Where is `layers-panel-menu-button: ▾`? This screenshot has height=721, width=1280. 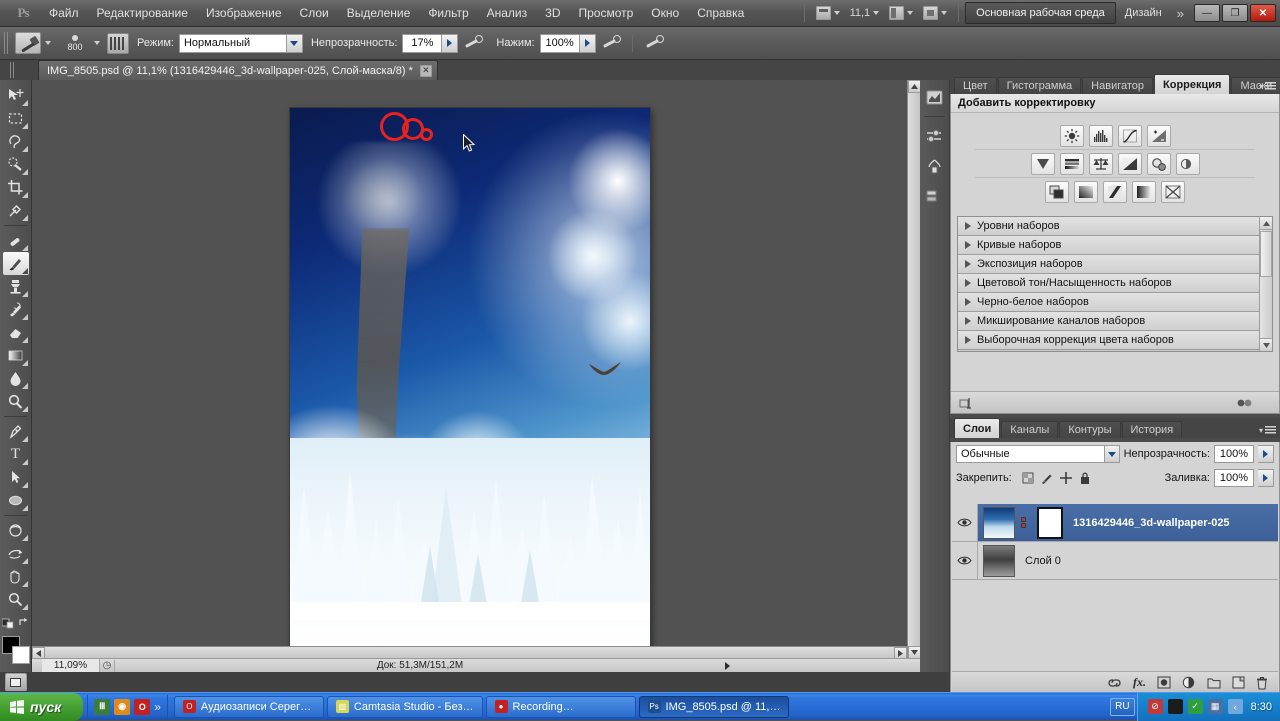 layers-panel-menu-button: ▾ is located at coordinates (1267, 430).